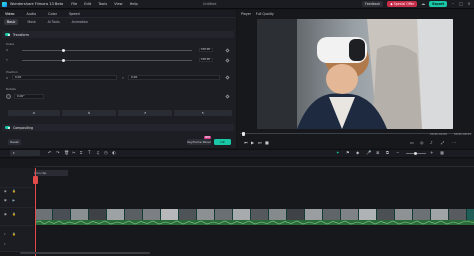 The image size is (474, 256). Describe the element at coordinates (123, 78) in the screenshot. I see `position-y-label: Y` at that location.